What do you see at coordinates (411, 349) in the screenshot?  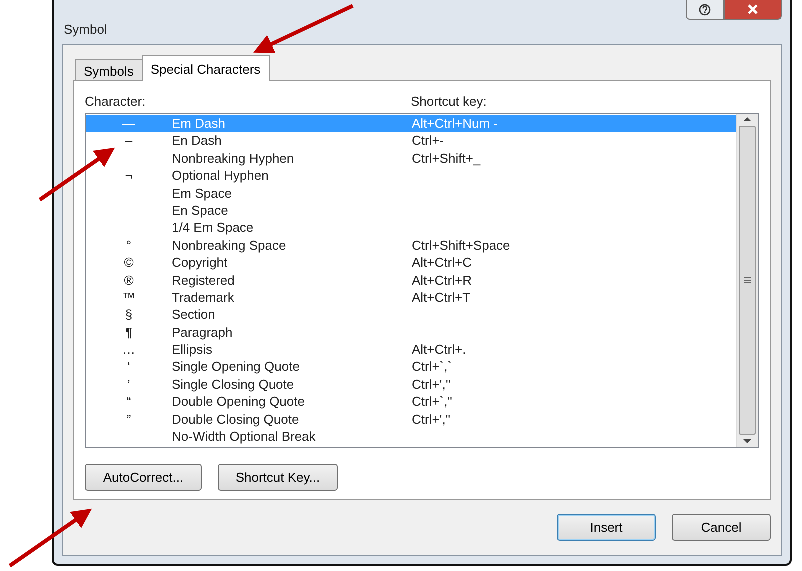 I see `list-row: … Ellipsis Alt+Ctrl+.` at bounding box center [411, 349].